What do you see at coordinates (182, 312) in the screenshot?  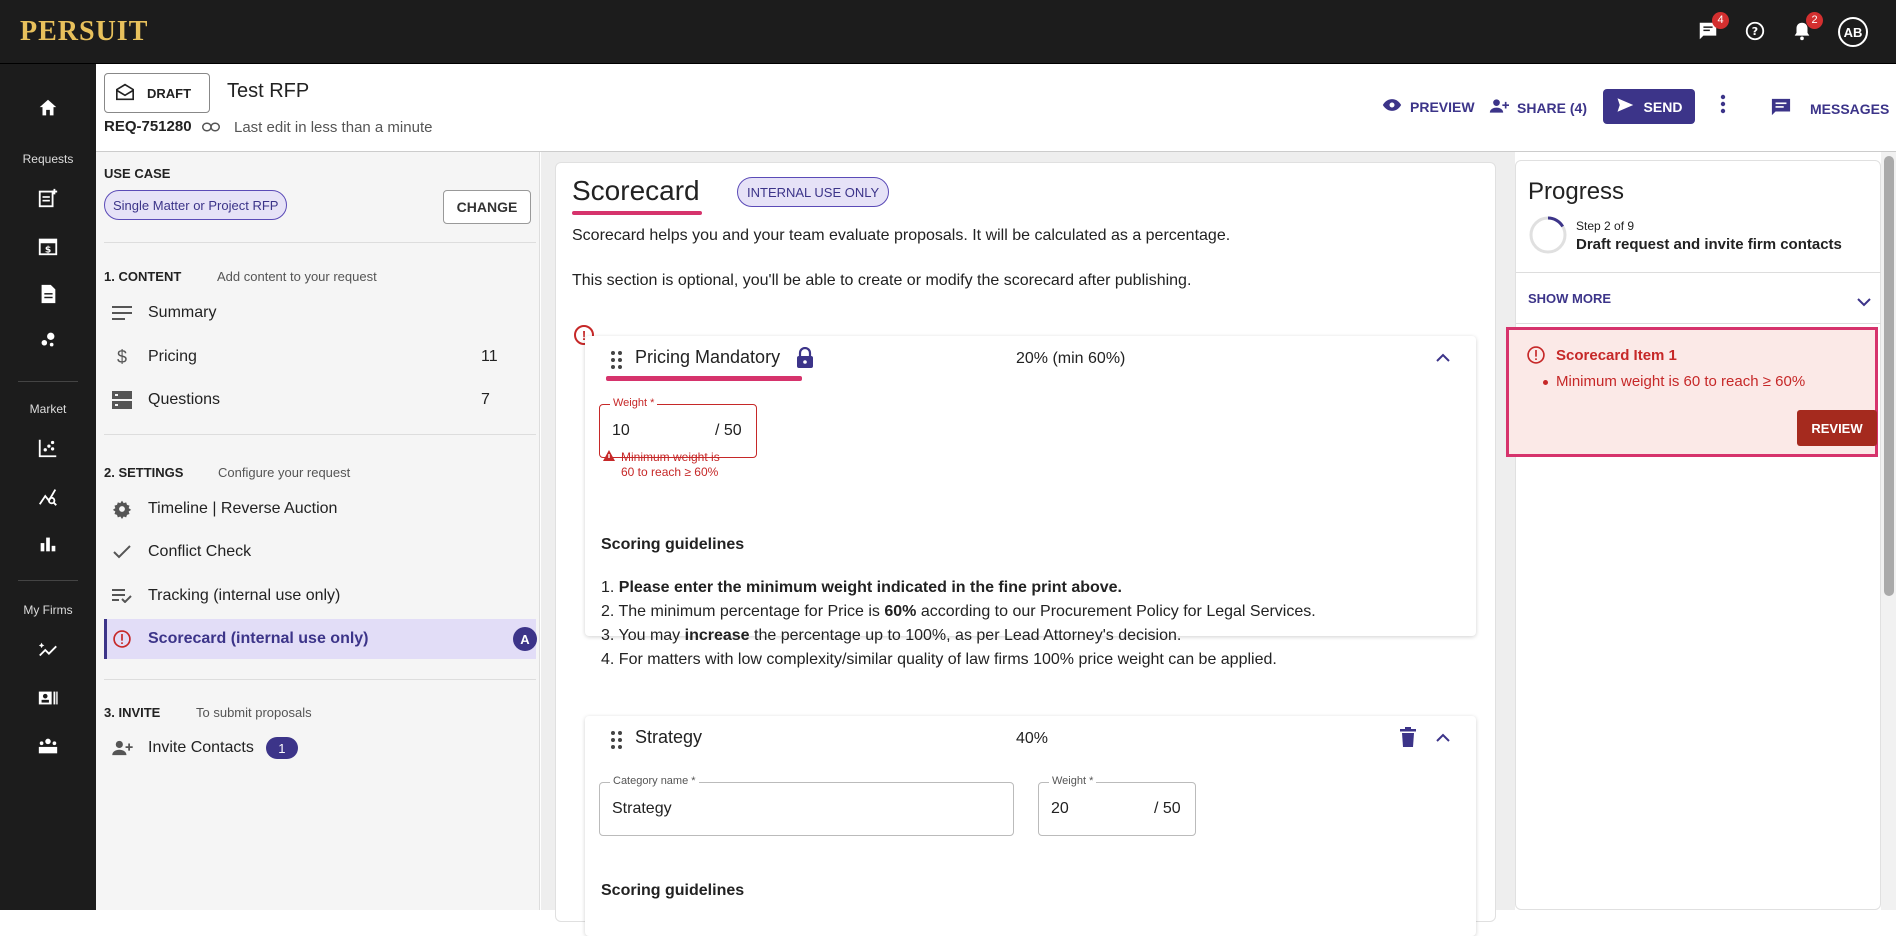 I see `sidebar-item-label: Summary` at bounding box center [182, 312].